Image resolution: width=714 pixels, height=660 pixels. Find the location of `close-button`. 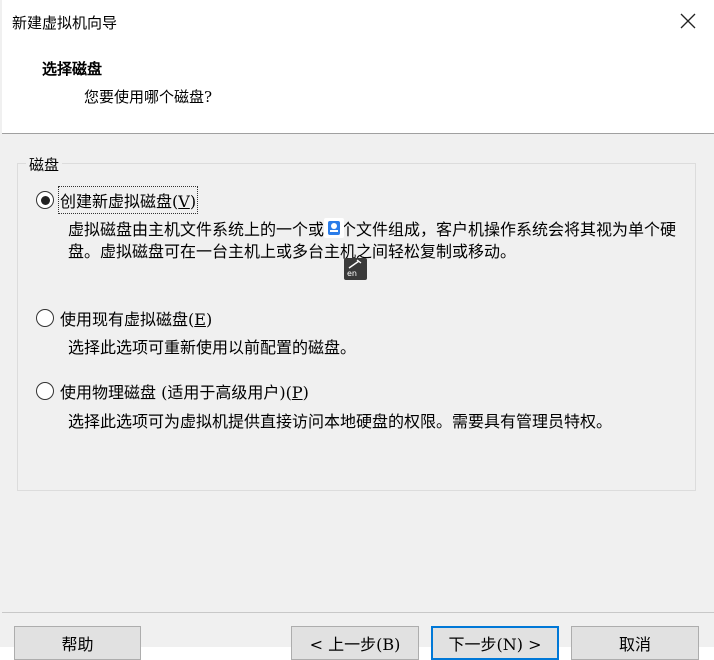

close-button is located at coordinates (688, 21).